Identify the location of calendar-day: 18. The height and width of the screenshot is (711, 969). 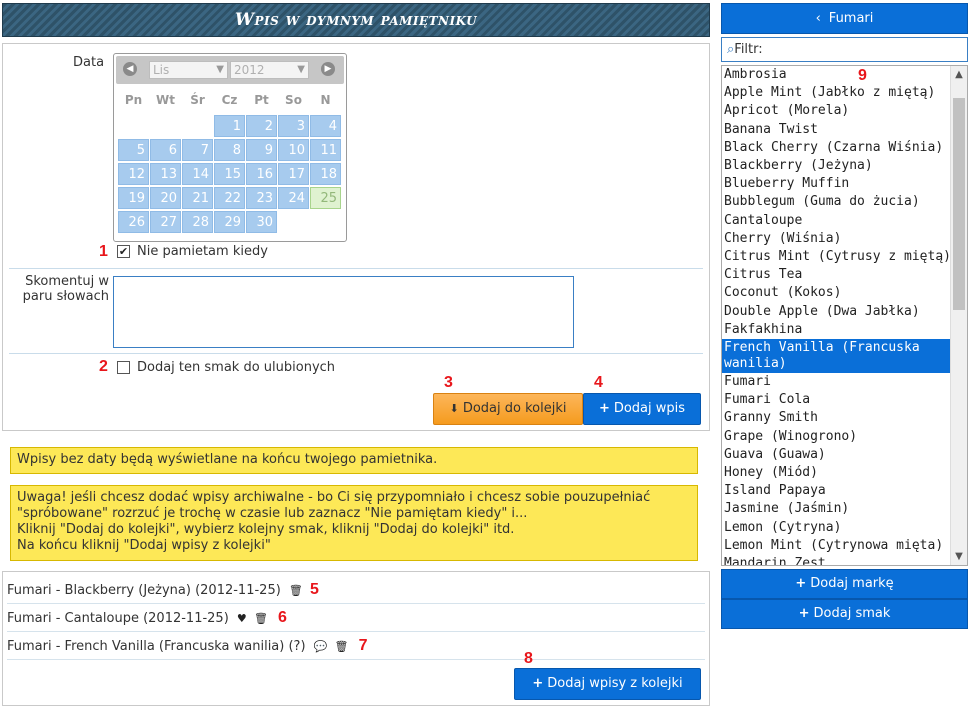
(325, 174).